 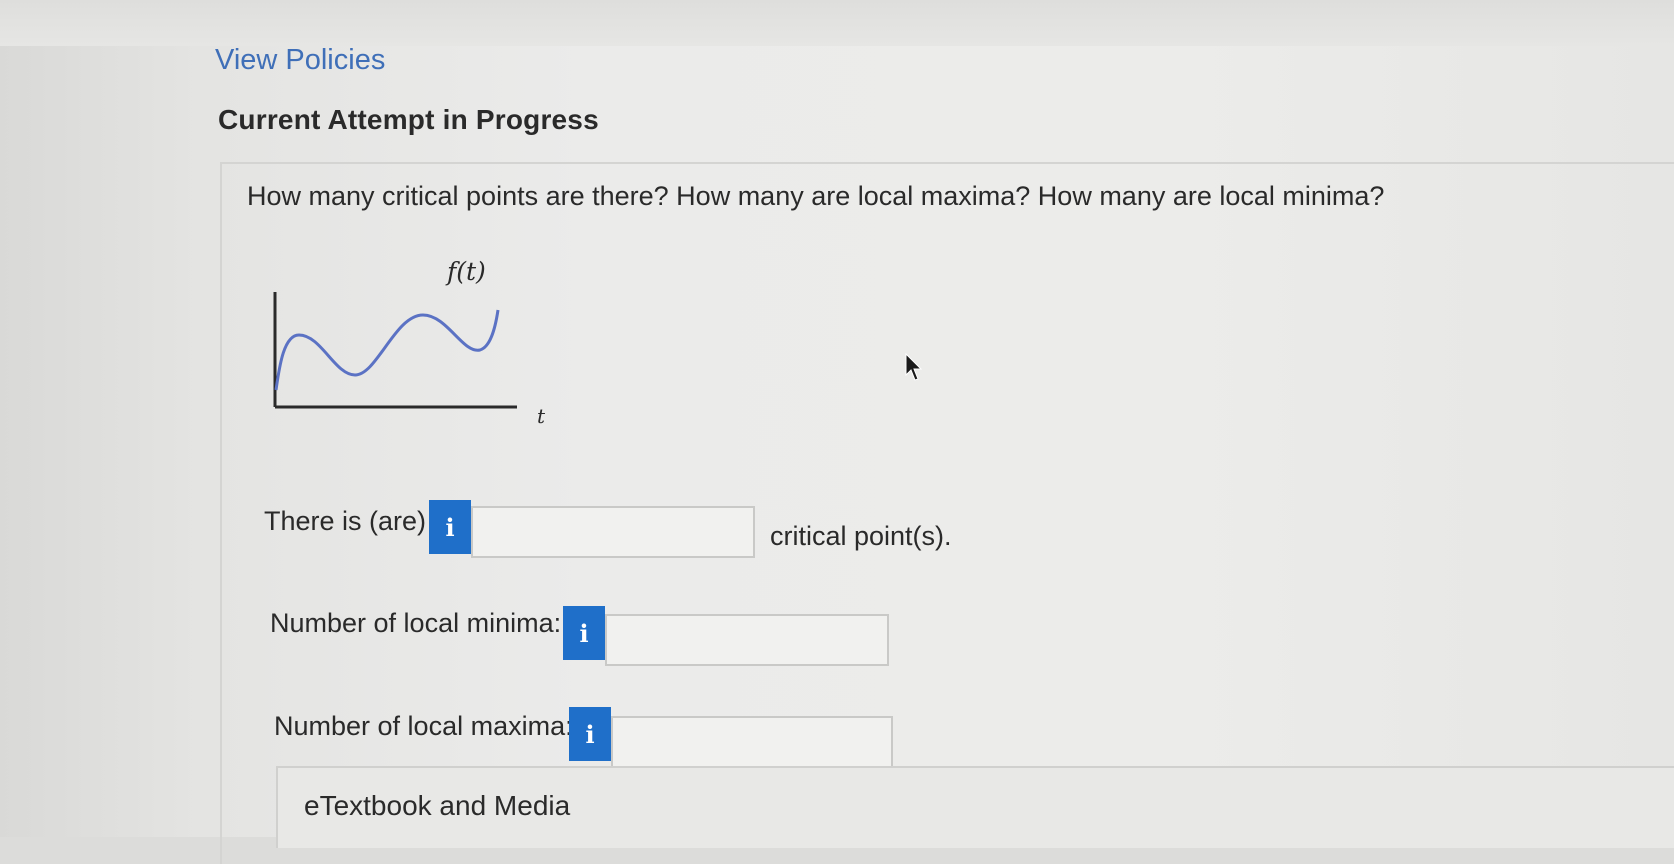 I want to click on local-maxima-input, so click(x=752, y=742).